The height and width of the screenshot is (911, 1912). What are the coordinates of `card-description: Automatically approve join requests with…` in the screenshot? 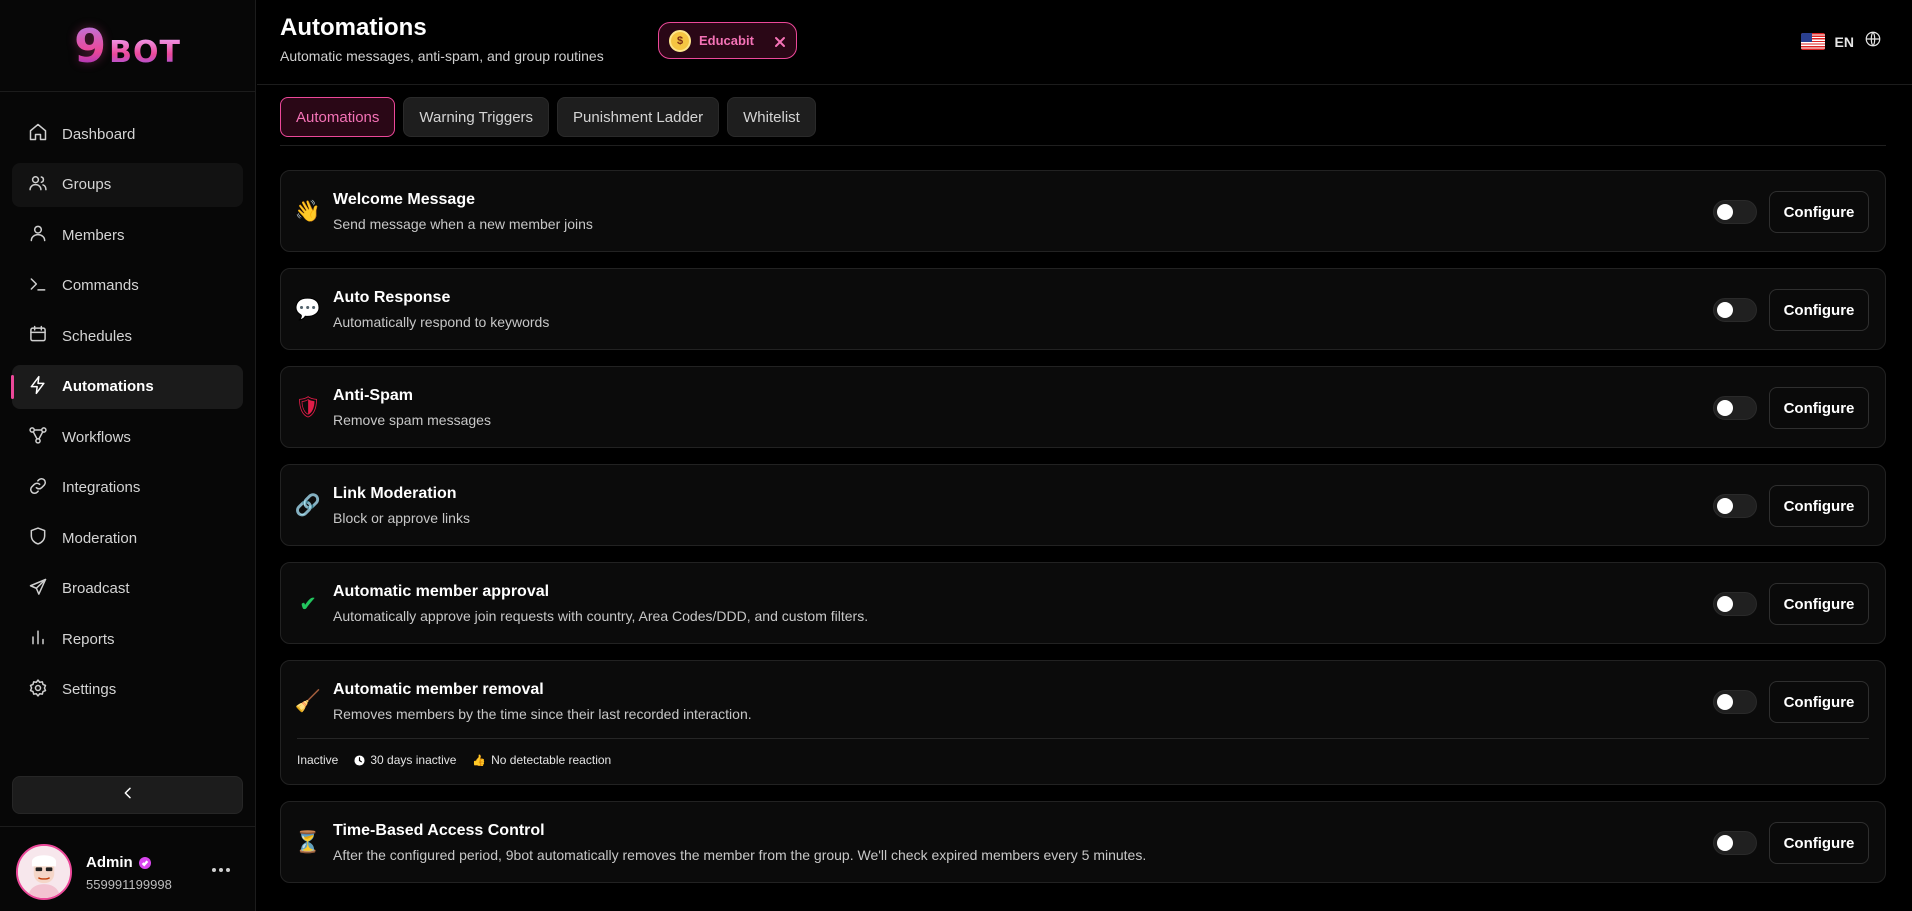 It's located at (601, 616).